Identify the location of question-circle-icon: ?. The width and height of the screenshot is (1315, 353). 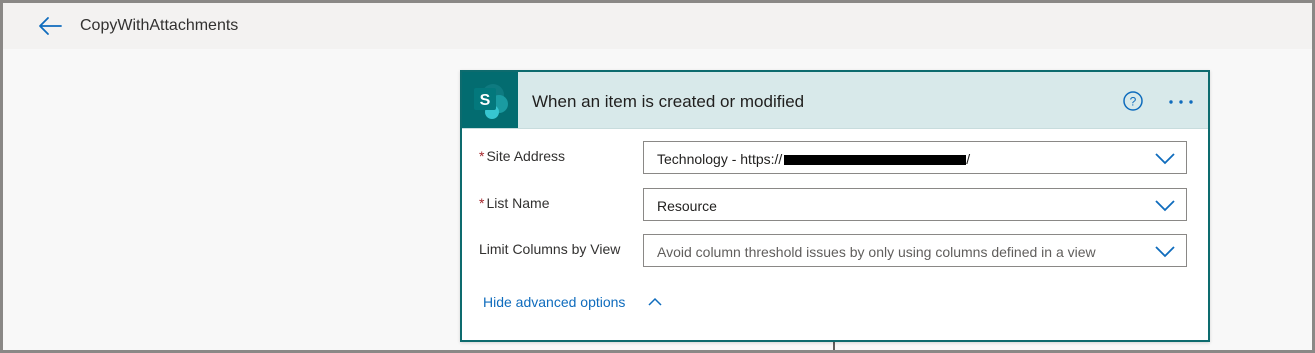
(1133, 101).